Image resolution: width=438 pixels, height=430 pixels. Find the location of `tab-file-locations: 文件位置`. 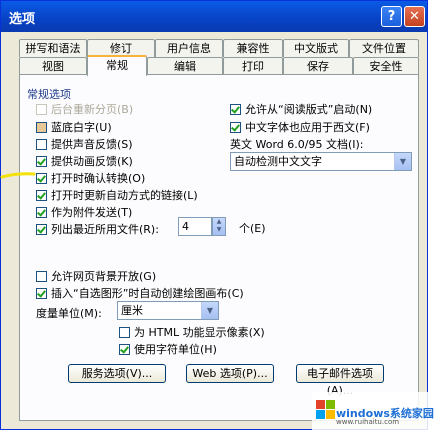

tab-file-locations: 文件位置 is located at coordinates (384, 48).